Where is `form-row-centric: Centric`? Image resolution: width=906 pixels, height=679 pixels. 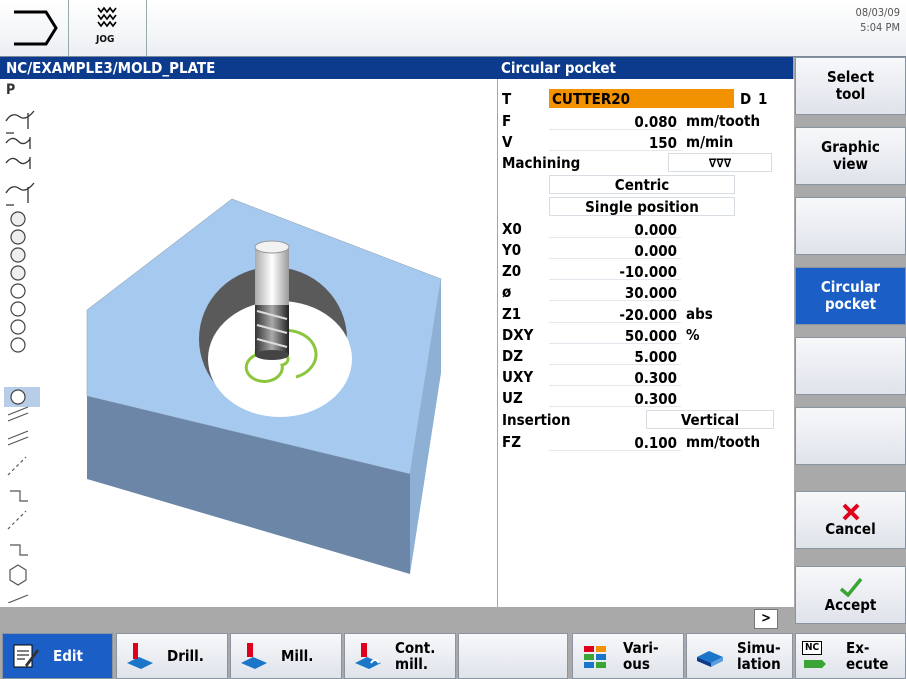
form-row-centric: Centric is located at coordinates (646, 185).